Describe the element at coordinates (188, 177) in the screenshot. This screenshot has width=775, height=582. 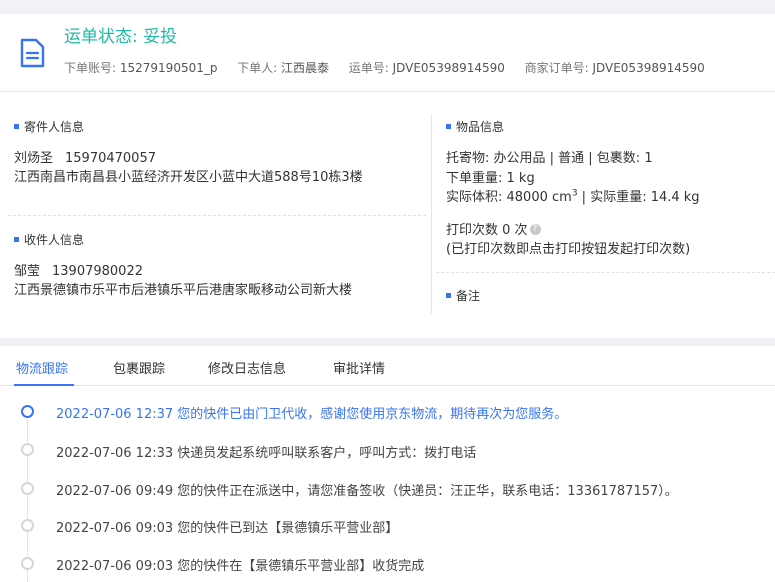
I see `sender-address: 江西南昌市南昌县小蓝经济开发区小蓝中大道588号10栋3楼` at that location.